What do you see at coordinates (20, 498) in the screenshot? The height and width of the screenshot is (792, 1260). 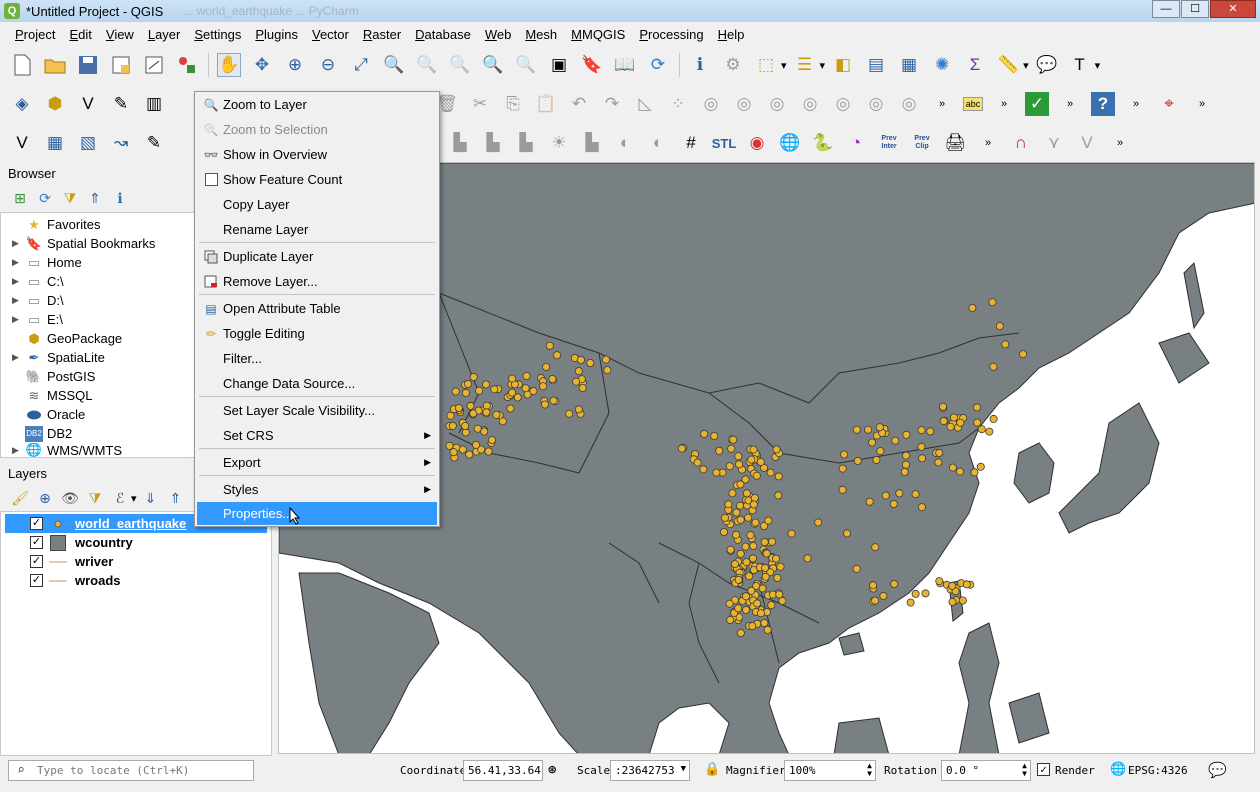 I see `style-panel-icon: 🖌` at bounding box center [20, 498].